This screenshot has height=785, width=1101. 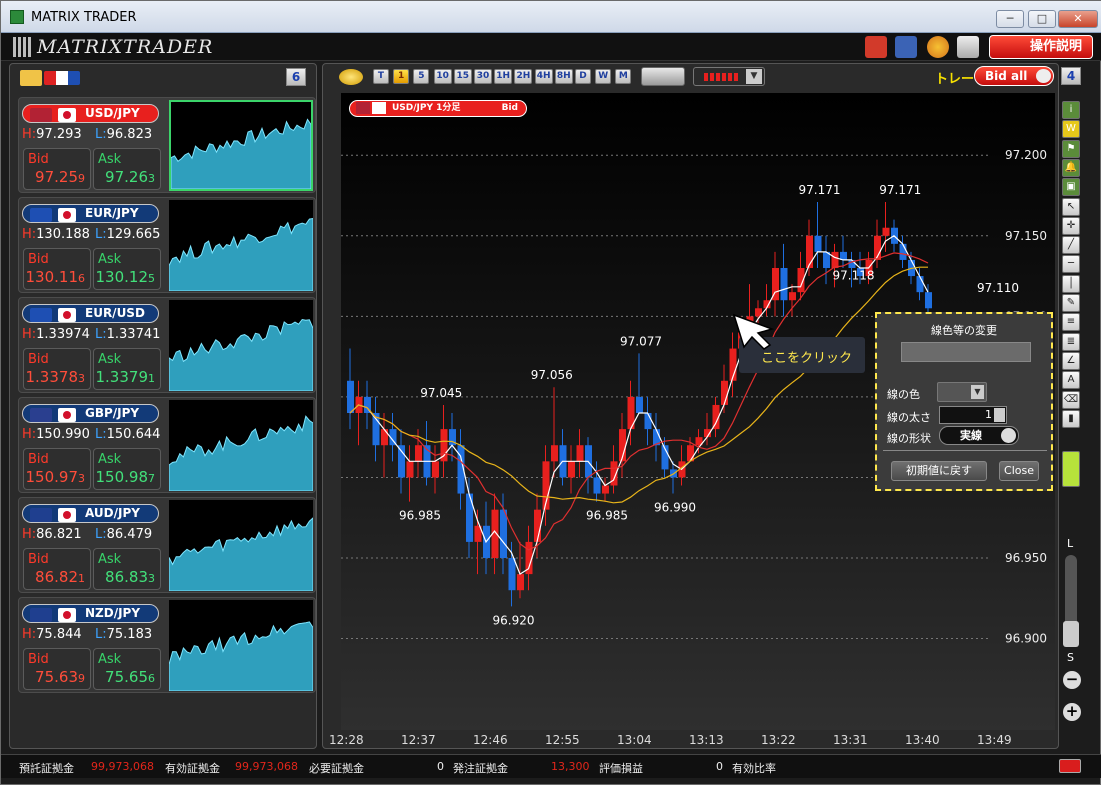 I want to click on timeframe-15: 15, so click(x=462, y=76).